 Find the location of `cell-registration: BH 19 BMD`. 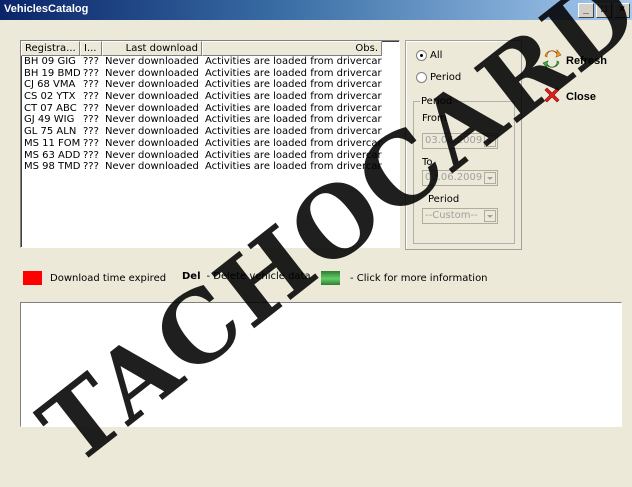

cell-registration: BH 19 BMD is located at coordinates (52, 73).